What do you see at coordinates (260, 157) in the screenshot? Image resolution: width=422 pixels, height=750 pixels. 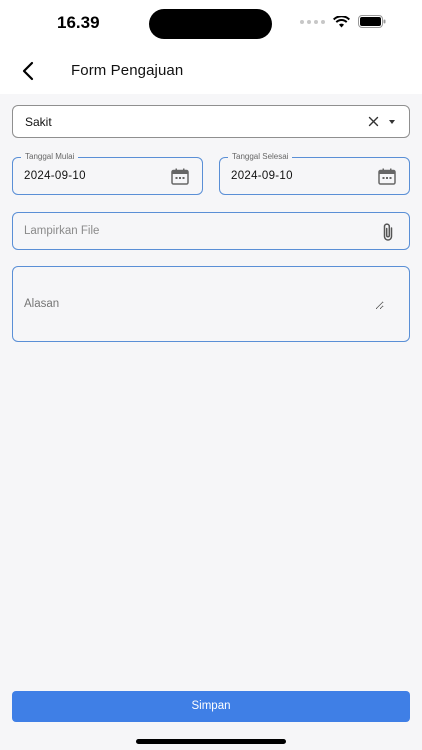 I see `end-date-label: Tanggal Selesai` at bounding box center [260, 157].